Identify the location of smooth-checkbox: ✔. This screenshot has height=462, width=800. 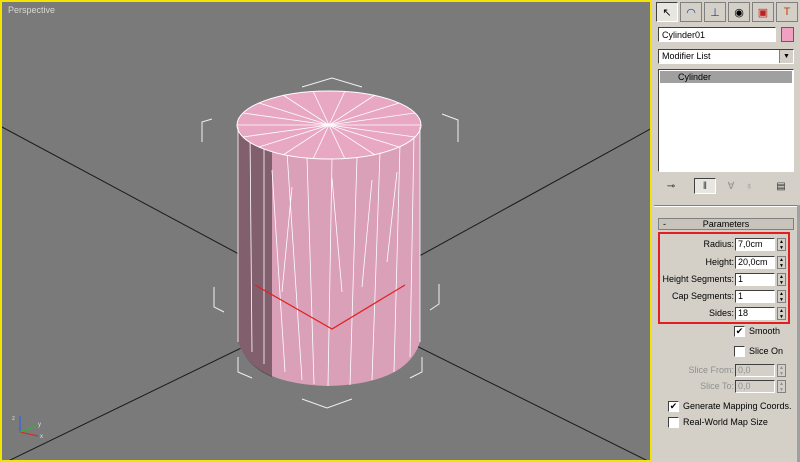
(739, 331).